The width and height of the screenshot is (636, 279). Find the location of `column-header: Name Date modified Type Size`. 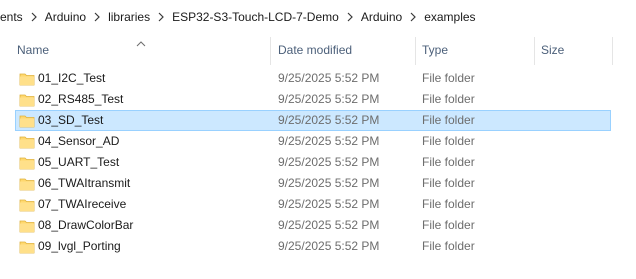

column-header: Name Date modified Type Size is located at coordinates (318, 50).